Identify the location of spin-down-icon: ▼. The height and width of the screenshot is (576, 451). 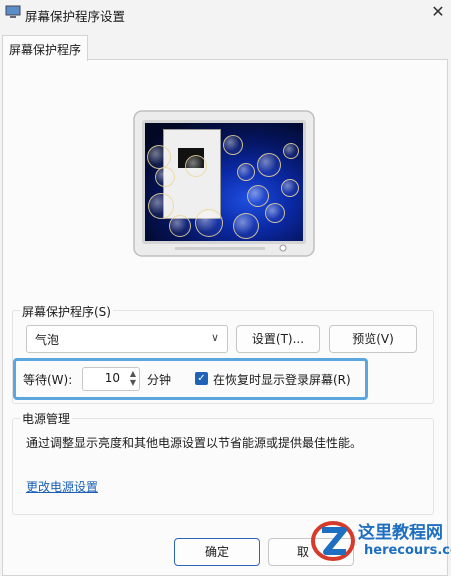
(133, 382).